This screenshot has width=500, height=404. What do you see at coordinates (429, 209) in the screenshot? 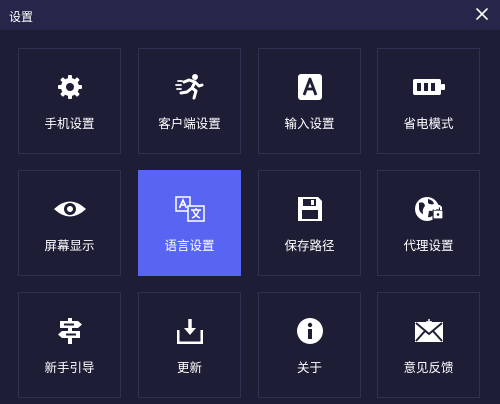
I see `globe-lock-icon` at bounding box center [429, 209].